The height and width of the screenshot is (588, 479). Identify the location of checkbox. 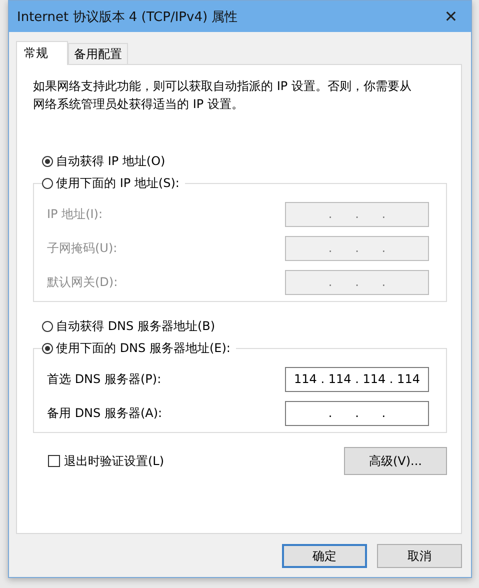
(54, 461).